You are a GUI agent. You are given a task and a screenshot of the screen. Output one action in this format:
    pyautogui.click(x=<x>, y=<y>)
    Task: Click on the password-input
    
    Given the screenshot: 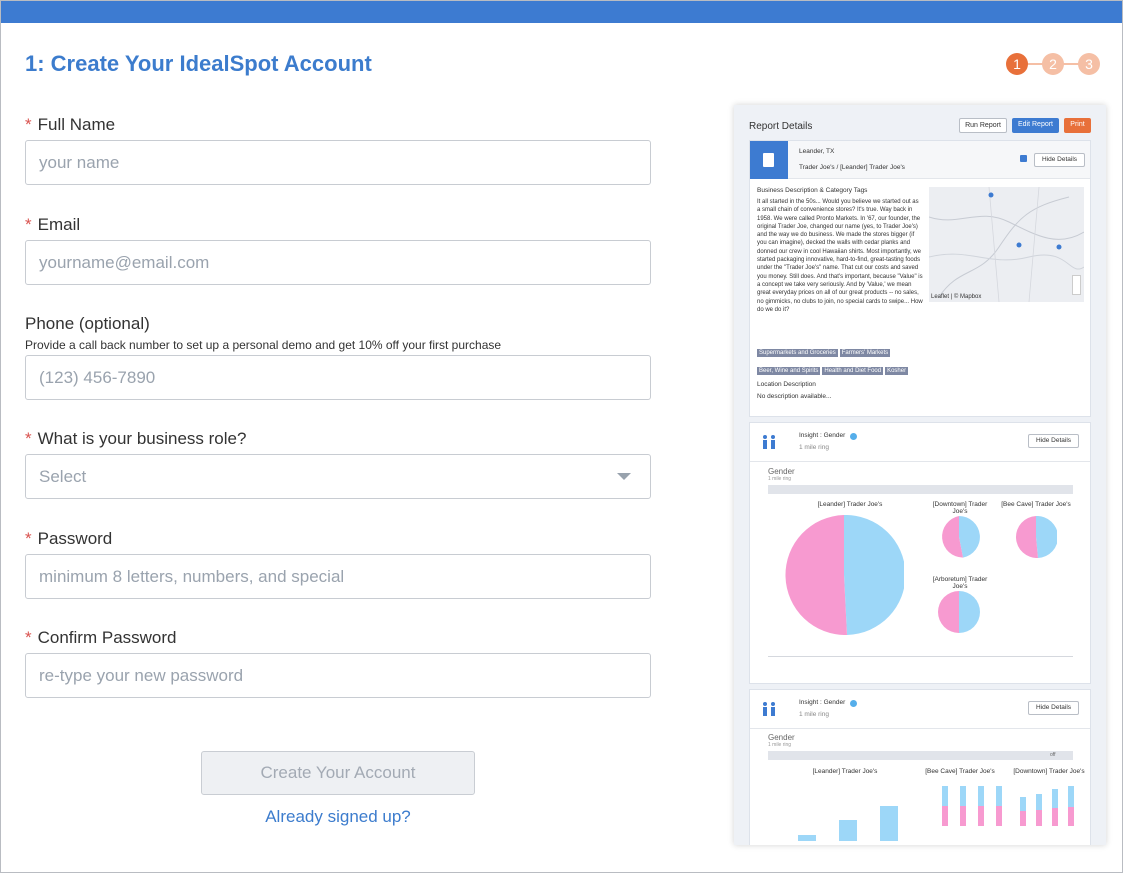 What is the action you would take?
    pyautogui.click(x=338, y=576)
    